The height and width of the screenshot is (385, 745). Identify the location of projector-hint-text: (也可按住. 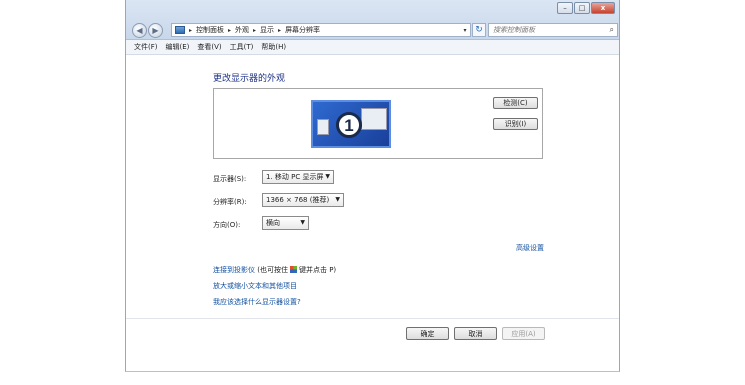
(272, 270).